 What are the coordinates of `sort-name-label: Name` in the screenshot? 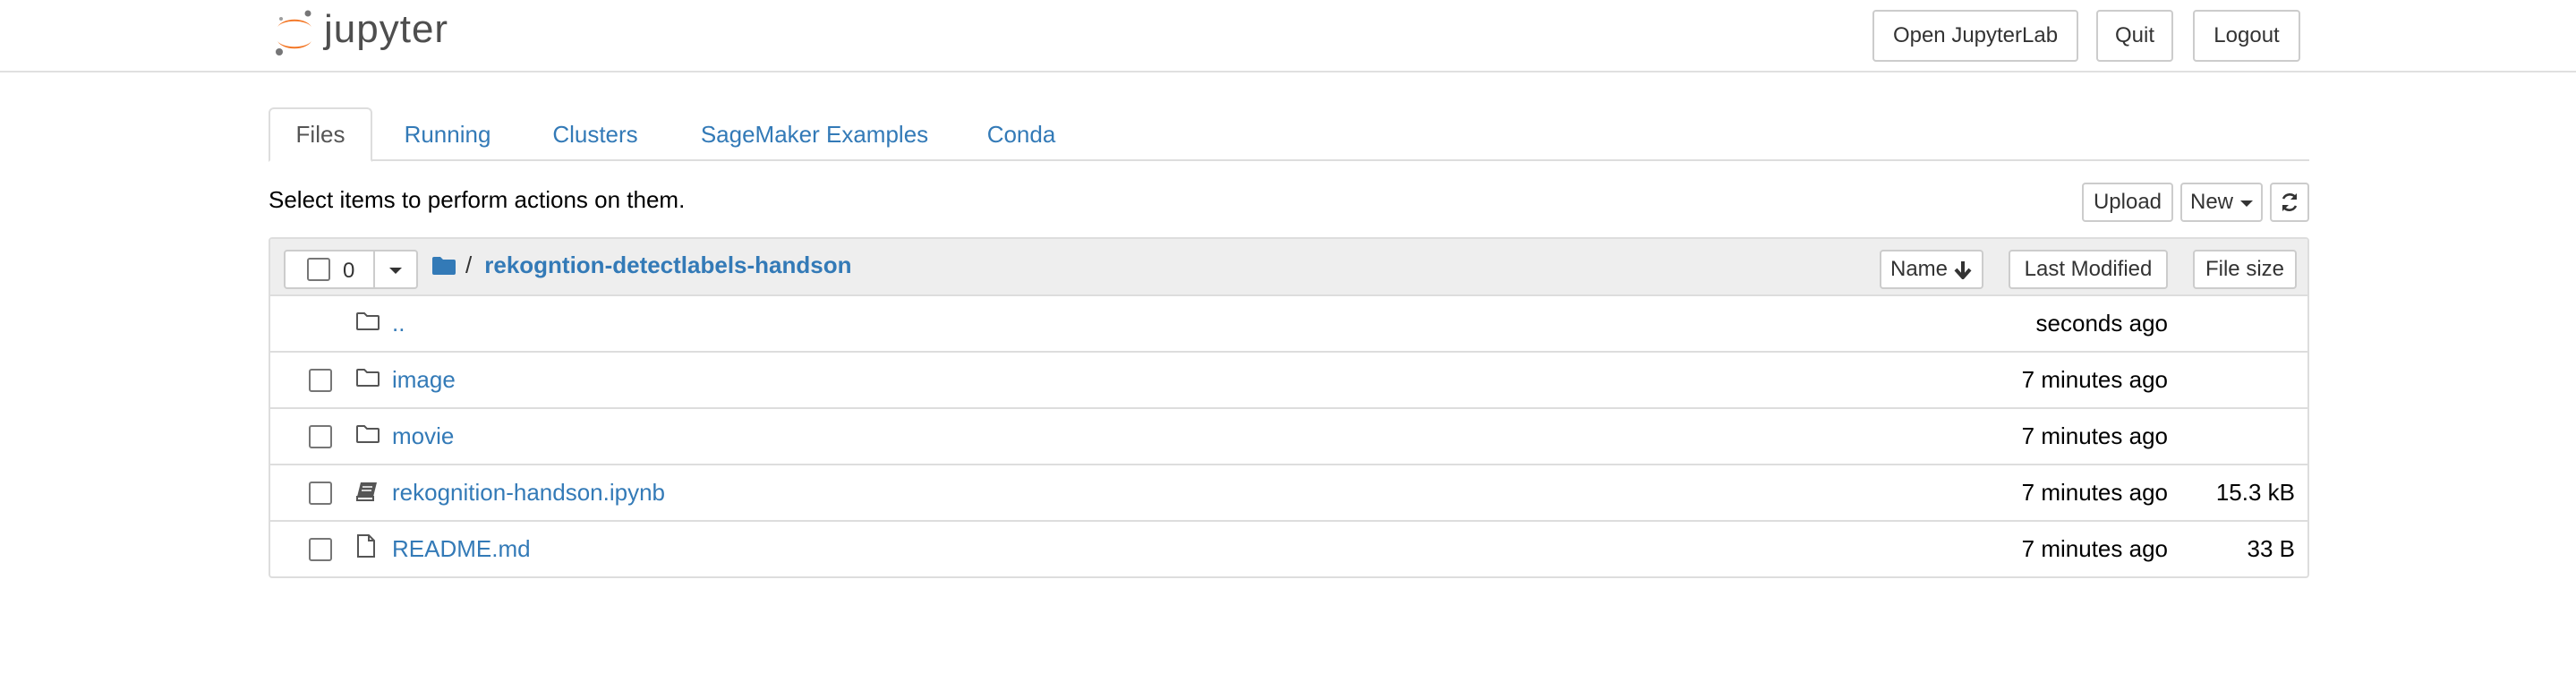 It's located at (1919, 269).